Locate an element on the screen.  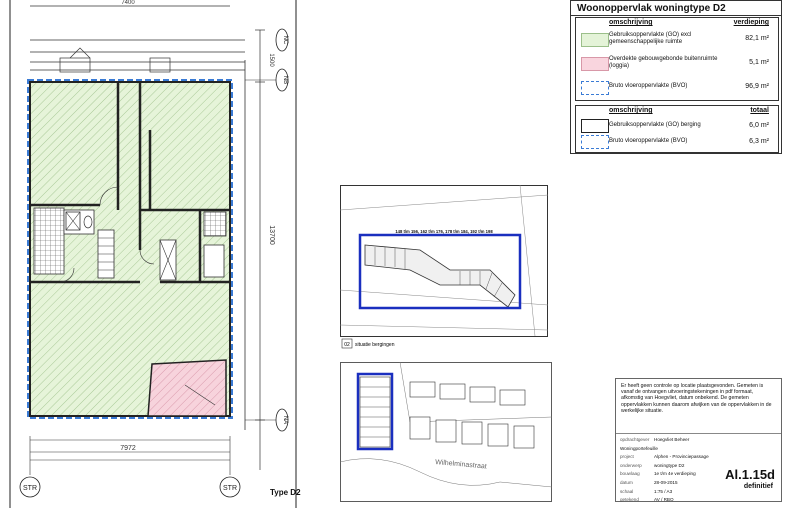
drawing-status: definitief is located at coordinates (758, 486).